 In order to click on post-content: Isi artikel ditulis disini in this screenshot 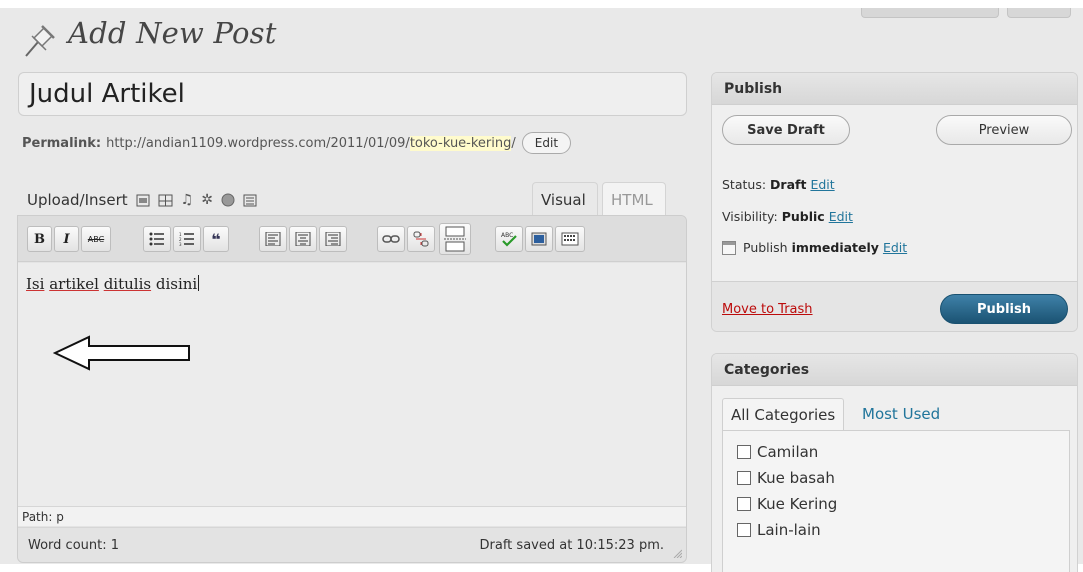, I will do `click(113, 284)`.